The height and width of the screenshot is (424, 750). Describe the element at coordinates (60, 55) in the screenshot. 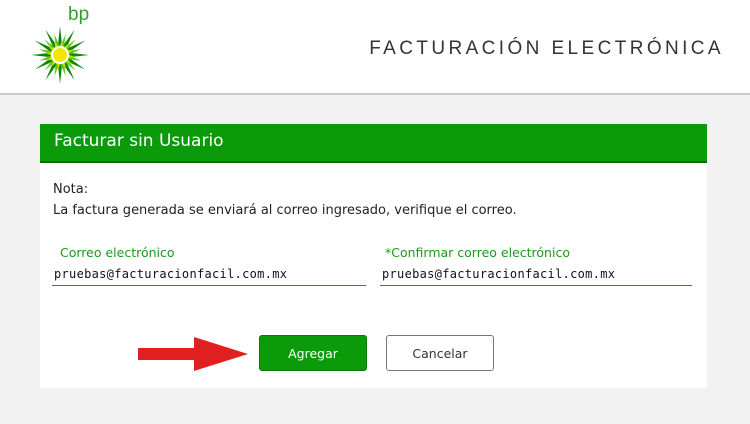

I see `bp-helios-logo-icon` at that location.